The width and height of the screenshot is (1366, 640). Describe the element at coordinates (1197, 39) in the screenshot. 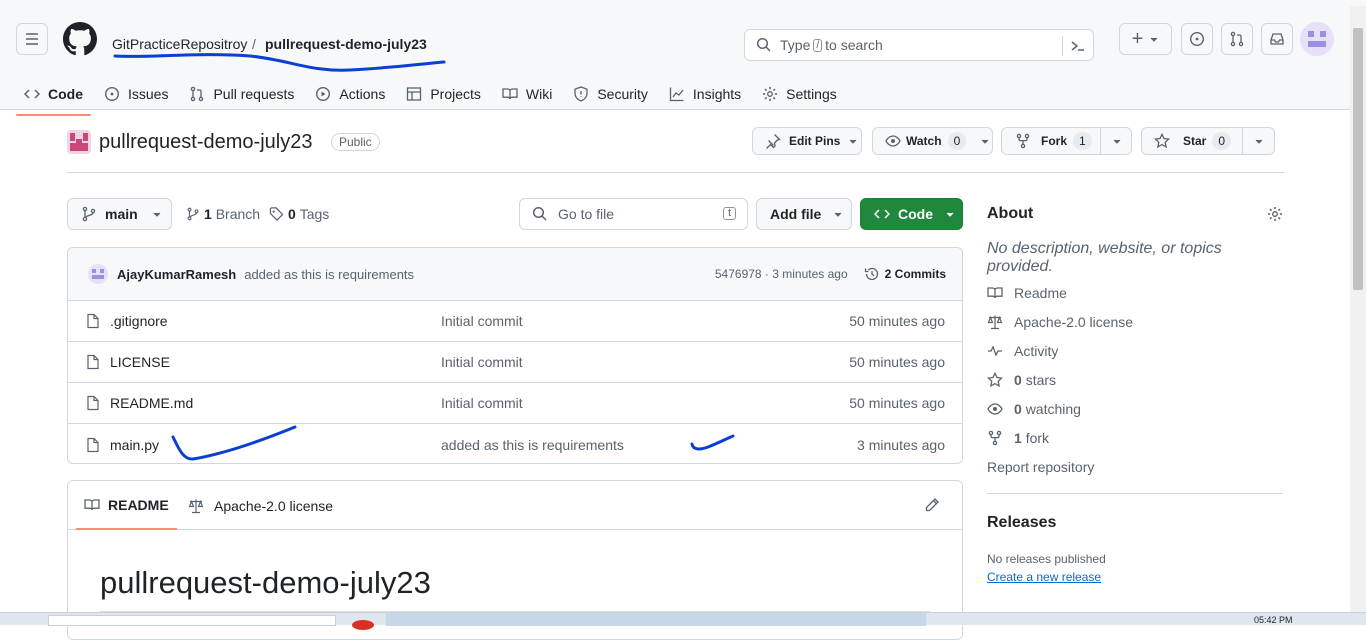

I see `issues-button` at that location.